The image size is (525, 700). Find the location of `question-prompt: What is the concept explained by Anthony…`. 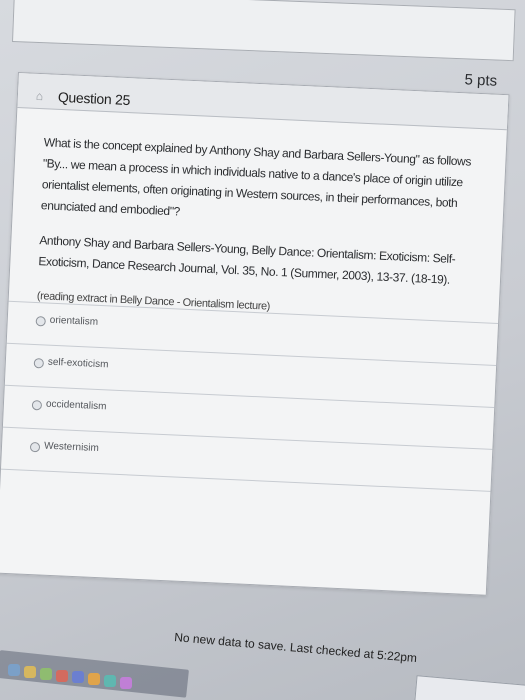

question-prompt: What is the concept explained by Anthony… is located at coordinates (256, 177).